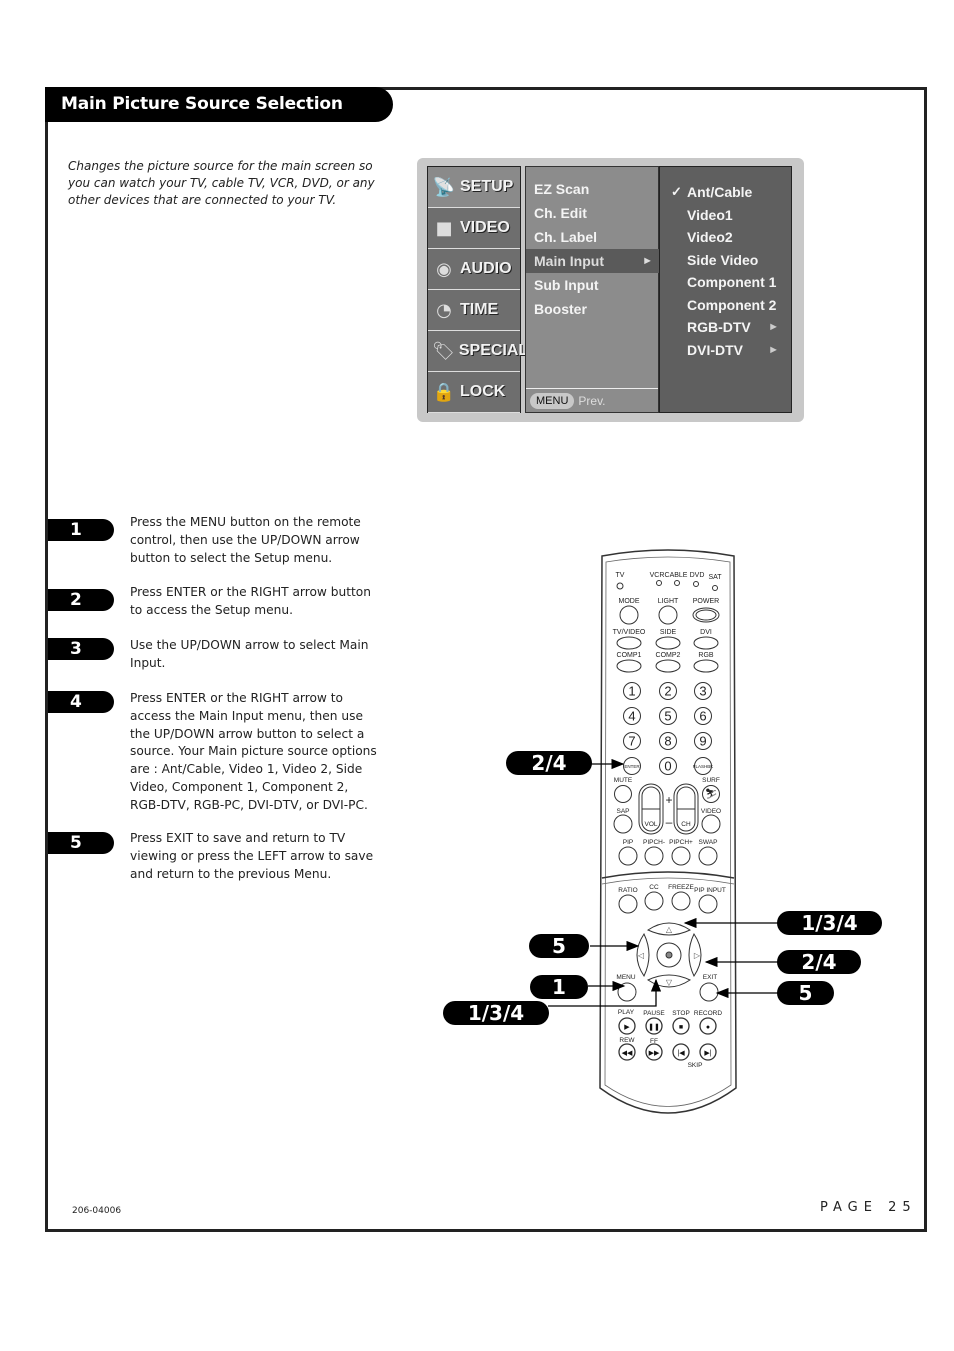  What do you see at coordinates (496, 1013) in the screenshot?
I see `callout-down: 1/3/4` at bounding box center [496, 1013].